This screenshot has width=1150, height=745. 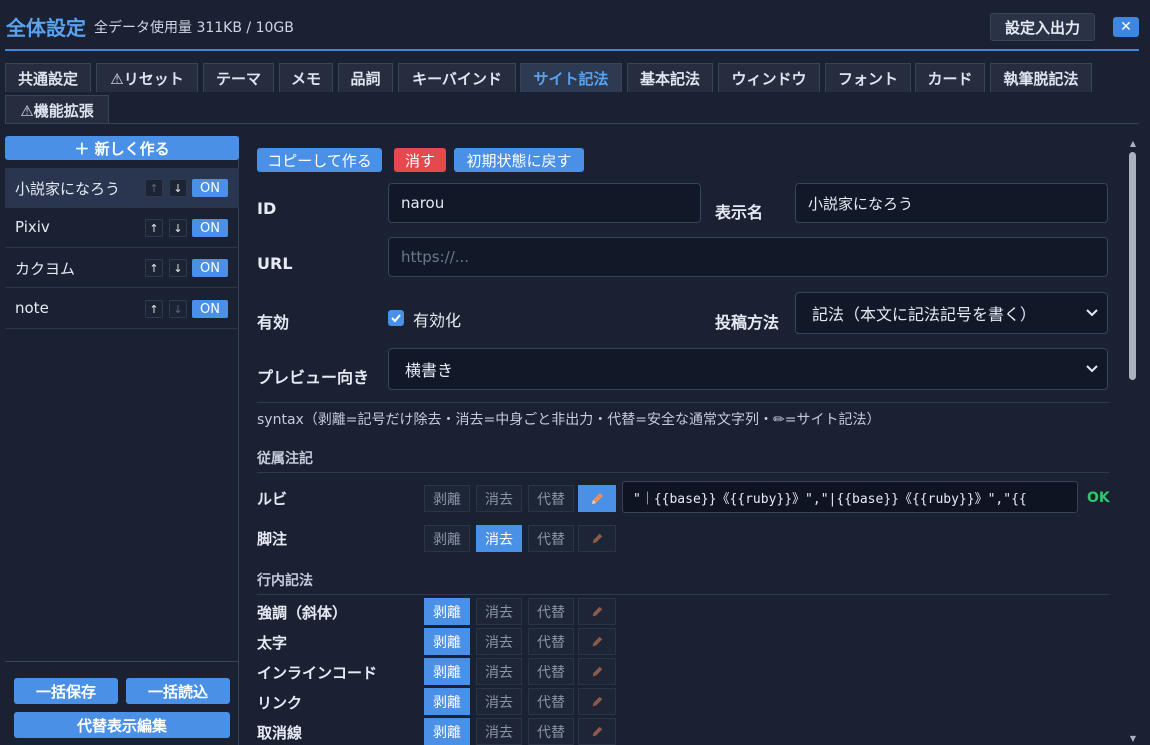 I want to click on delete-button: 消す, so click(x=420, y=160).